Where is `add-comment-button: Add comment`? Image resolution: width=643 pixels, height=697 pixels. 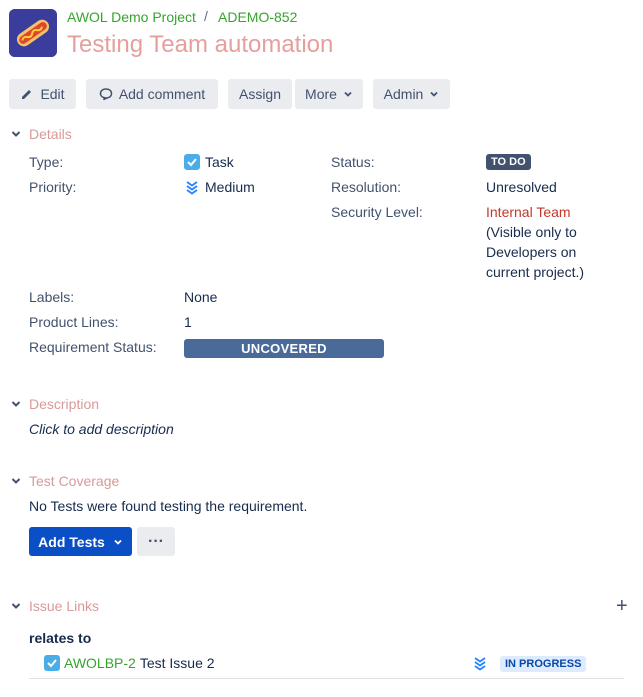
add-comment-button: Add comment is located at coordinates (152, 94).